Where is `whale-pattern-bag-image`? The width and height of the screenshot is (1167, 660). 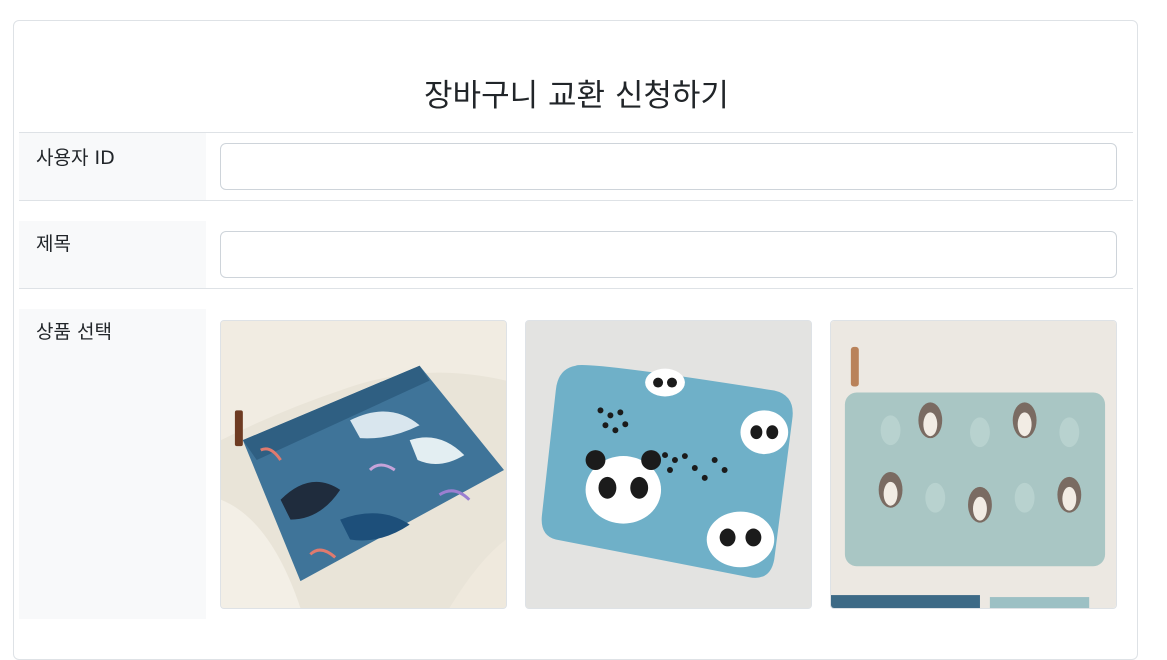
whale-pattern-bag-image is located at coordinates (363, 464).